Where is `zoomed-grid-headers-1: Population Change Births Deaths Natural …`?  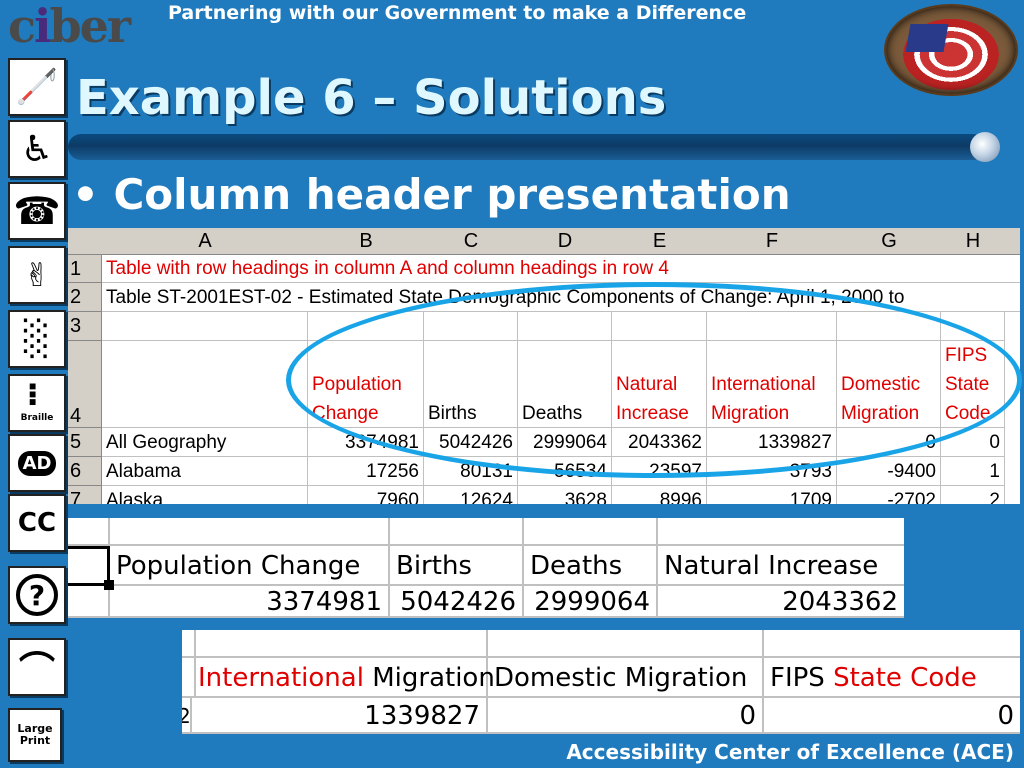 zoomed-grid-headers-1: Population Change Births Deaths Natural … is located at coordinates (486, 568).